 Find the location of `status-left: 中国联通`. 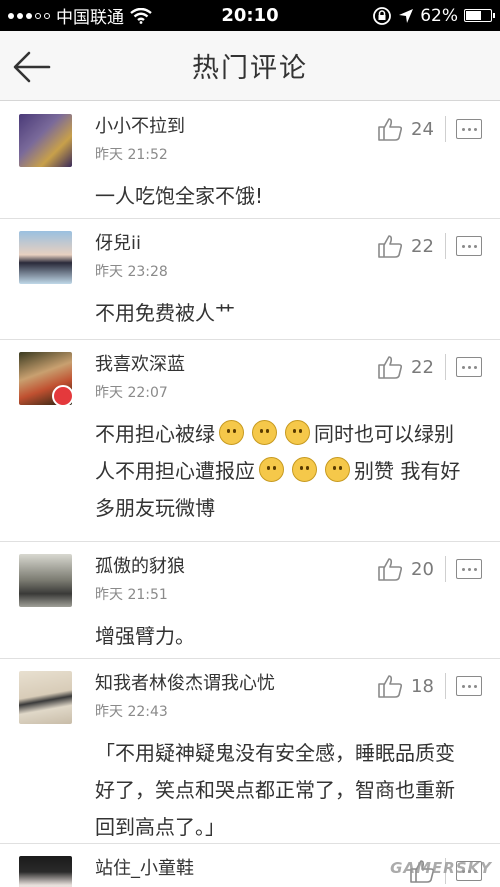

status-left: 中国联通 is located at coordinates (80, 15).